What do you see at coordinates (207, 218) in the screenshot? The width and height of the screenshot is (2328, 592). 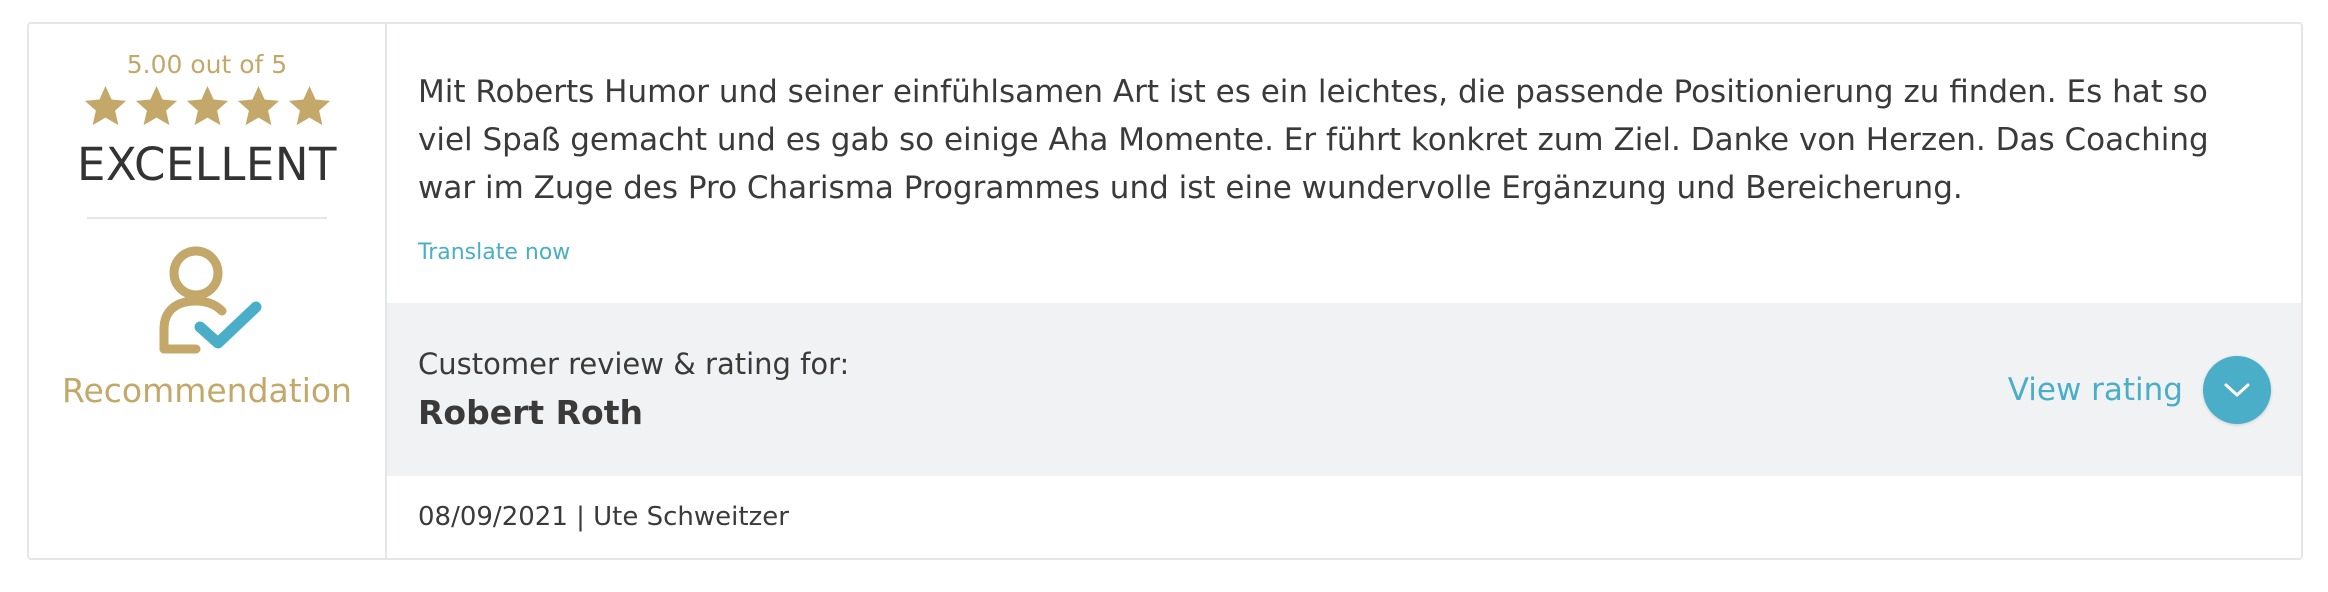 I see `divider` at bounding box center [207, 218].